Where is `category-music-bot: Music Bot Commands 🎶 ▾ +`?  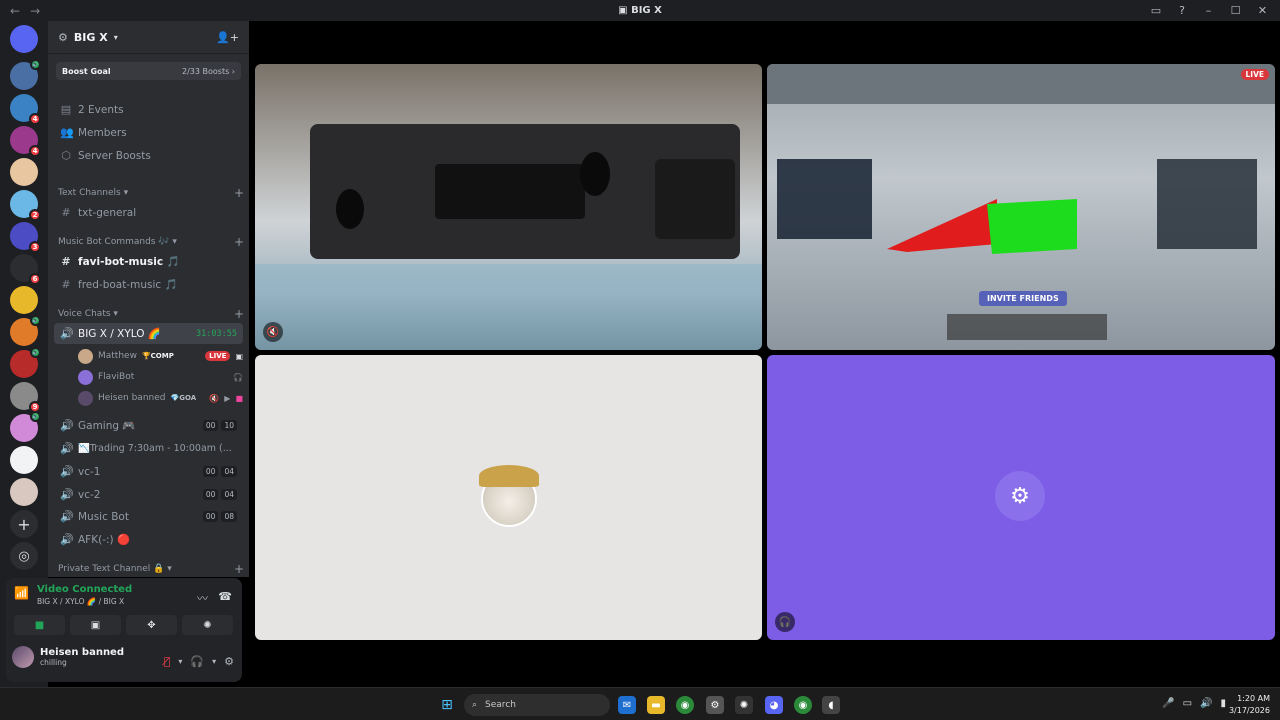
category-music-bot: Music Bot Commands 🎶 ▾ + is located at coordinates (151, 242).